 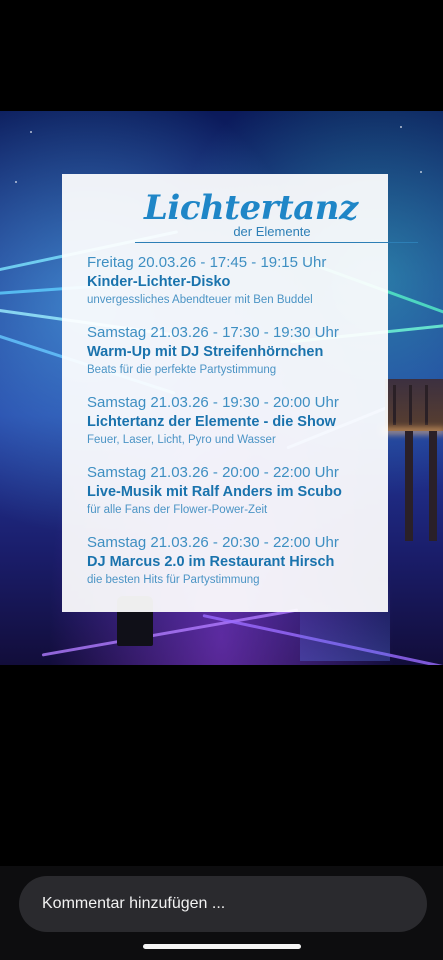 What do you see at coordinates (207, 262) in the screenshot?
I see `event-datetime: Freitag 20.03.26 - 17:45 - 19:15 Uhr` at bounding box center [207, 262].